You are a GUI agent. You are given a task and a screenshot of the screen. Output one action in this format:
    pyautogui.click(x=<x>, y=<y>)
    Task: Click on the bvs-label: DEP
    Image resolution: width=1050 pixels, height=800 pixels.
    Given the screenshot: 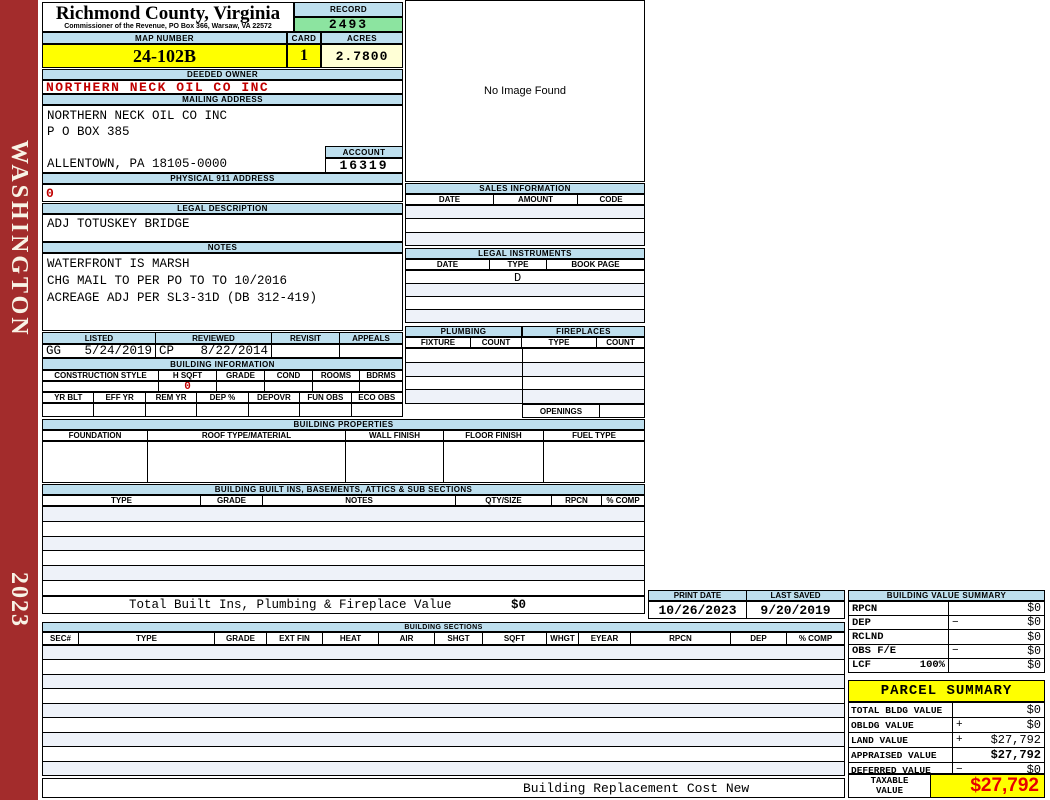 What is the action you would take?
    pyautogui.click(x=861, y=622)
    